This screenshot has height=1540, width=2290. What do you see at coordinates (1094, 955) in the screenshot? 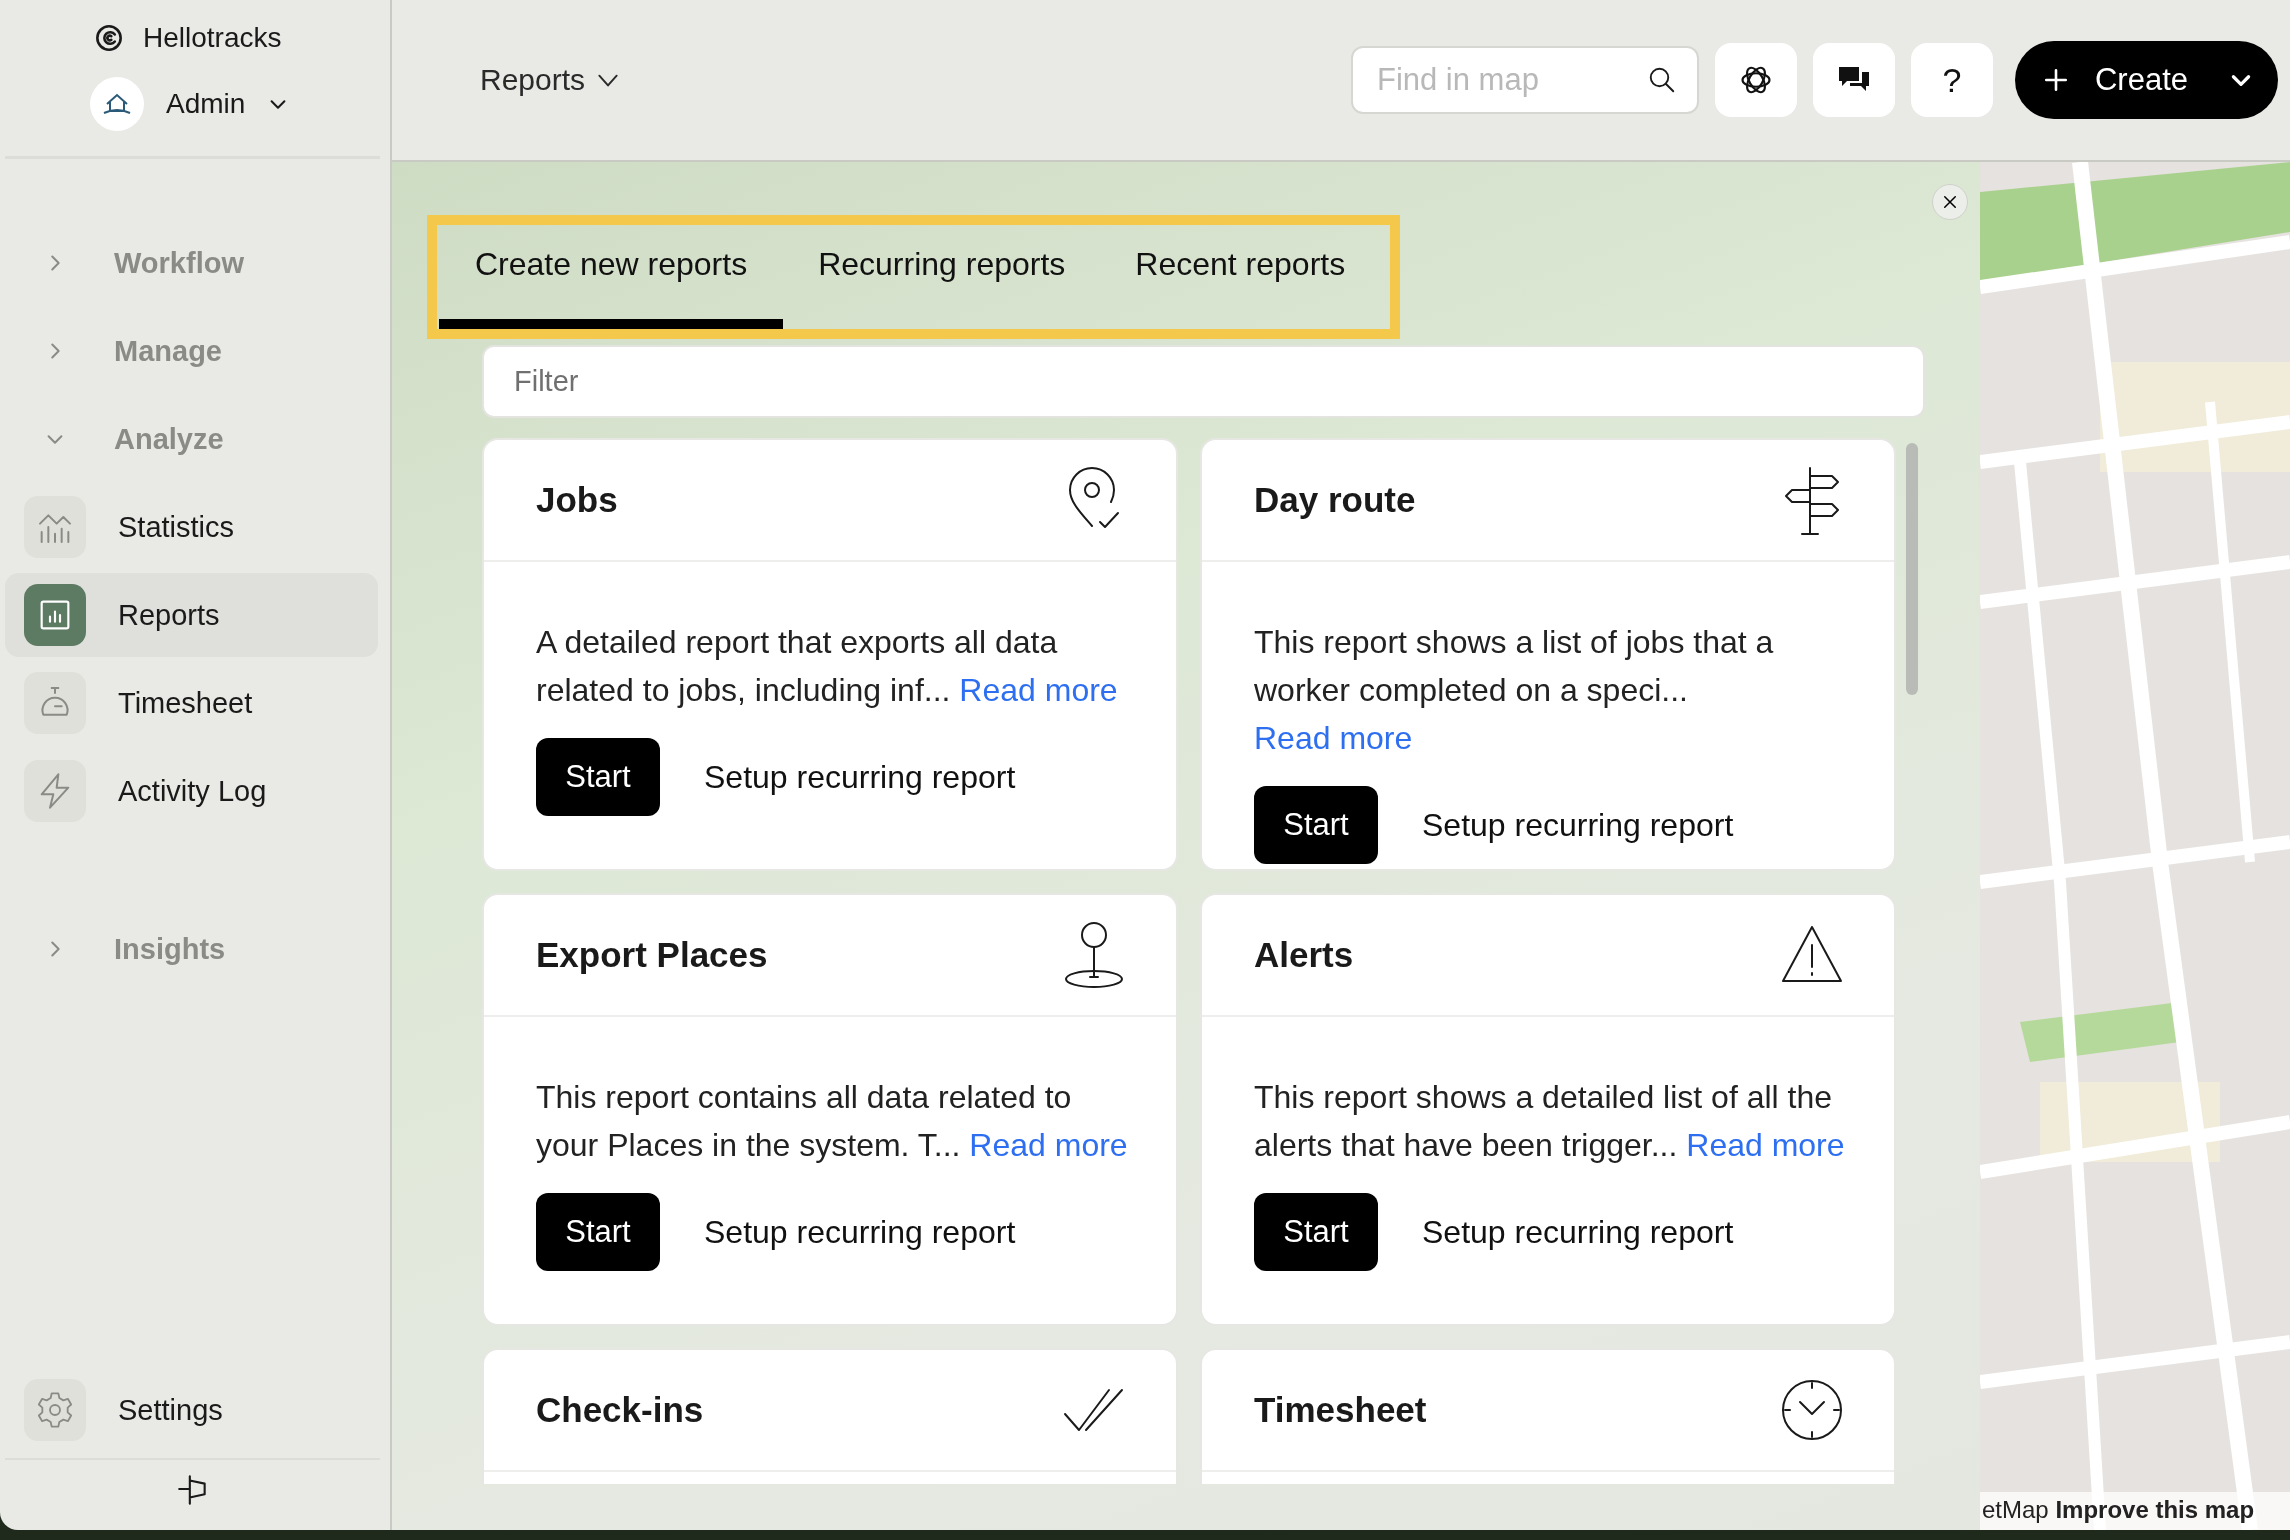
I see `pin-on-ground-icon` at bounding box center [1094, 955].